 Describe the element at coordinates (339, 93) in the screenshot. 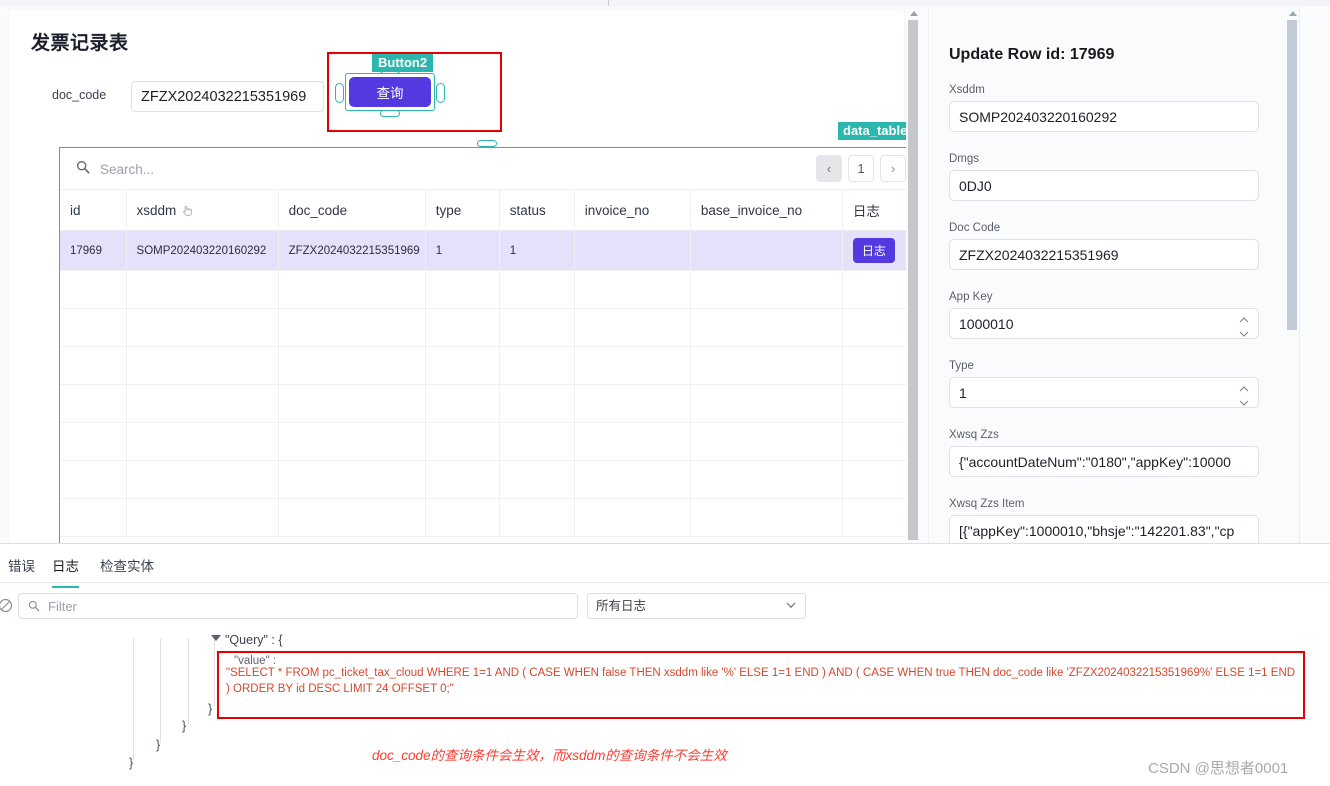

I see `resize-handle-left` at that location.